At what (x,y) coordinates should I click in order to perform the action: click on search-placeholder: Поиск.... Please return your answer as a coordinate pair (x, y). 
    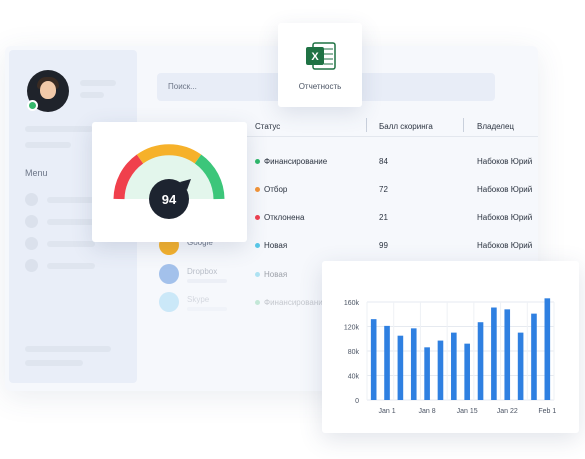
    Looking at the image, I should click on (182, 86).